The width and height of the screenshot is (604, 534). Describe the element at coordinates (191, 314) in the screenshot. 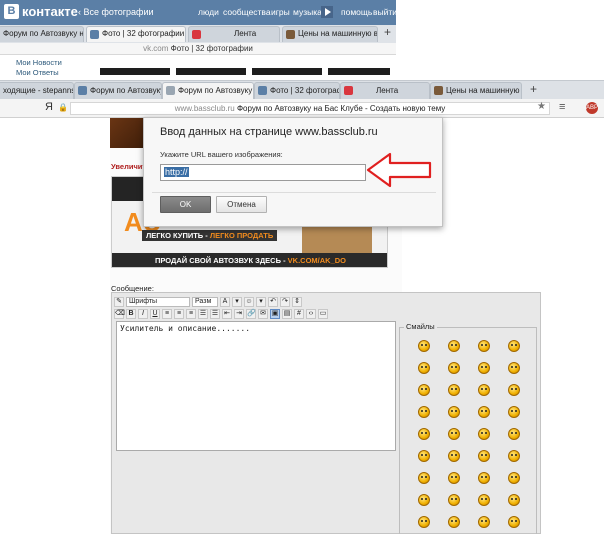

I see `align-right-icon: ≡` at that location.